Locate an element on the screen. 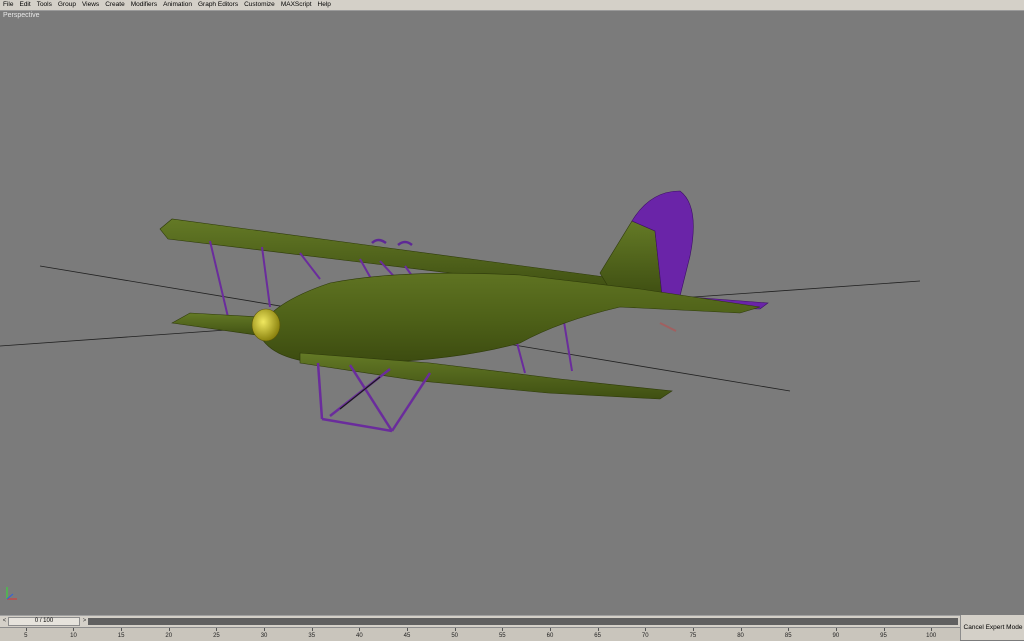 This screenshot has height=641, width=1024. time-slider-bar: < 0 / 100 > is located at coordinates (480, 621).